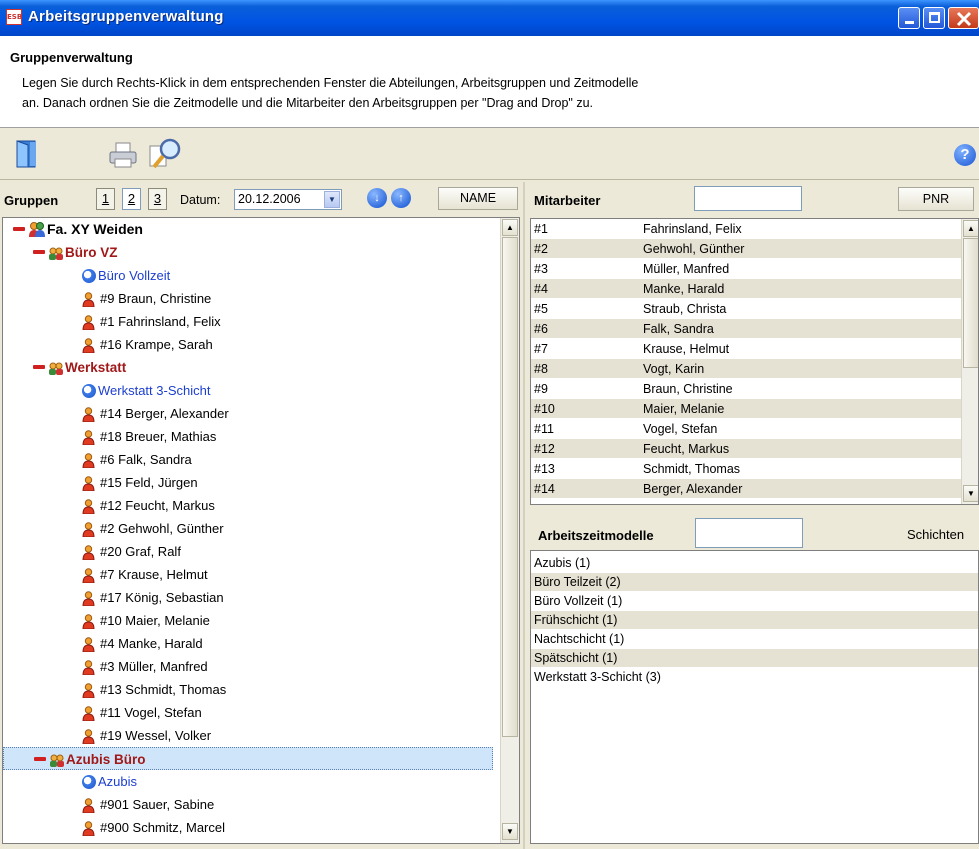 The image size is (979, 849). I want to click on panel-divider, so click(524, 515).